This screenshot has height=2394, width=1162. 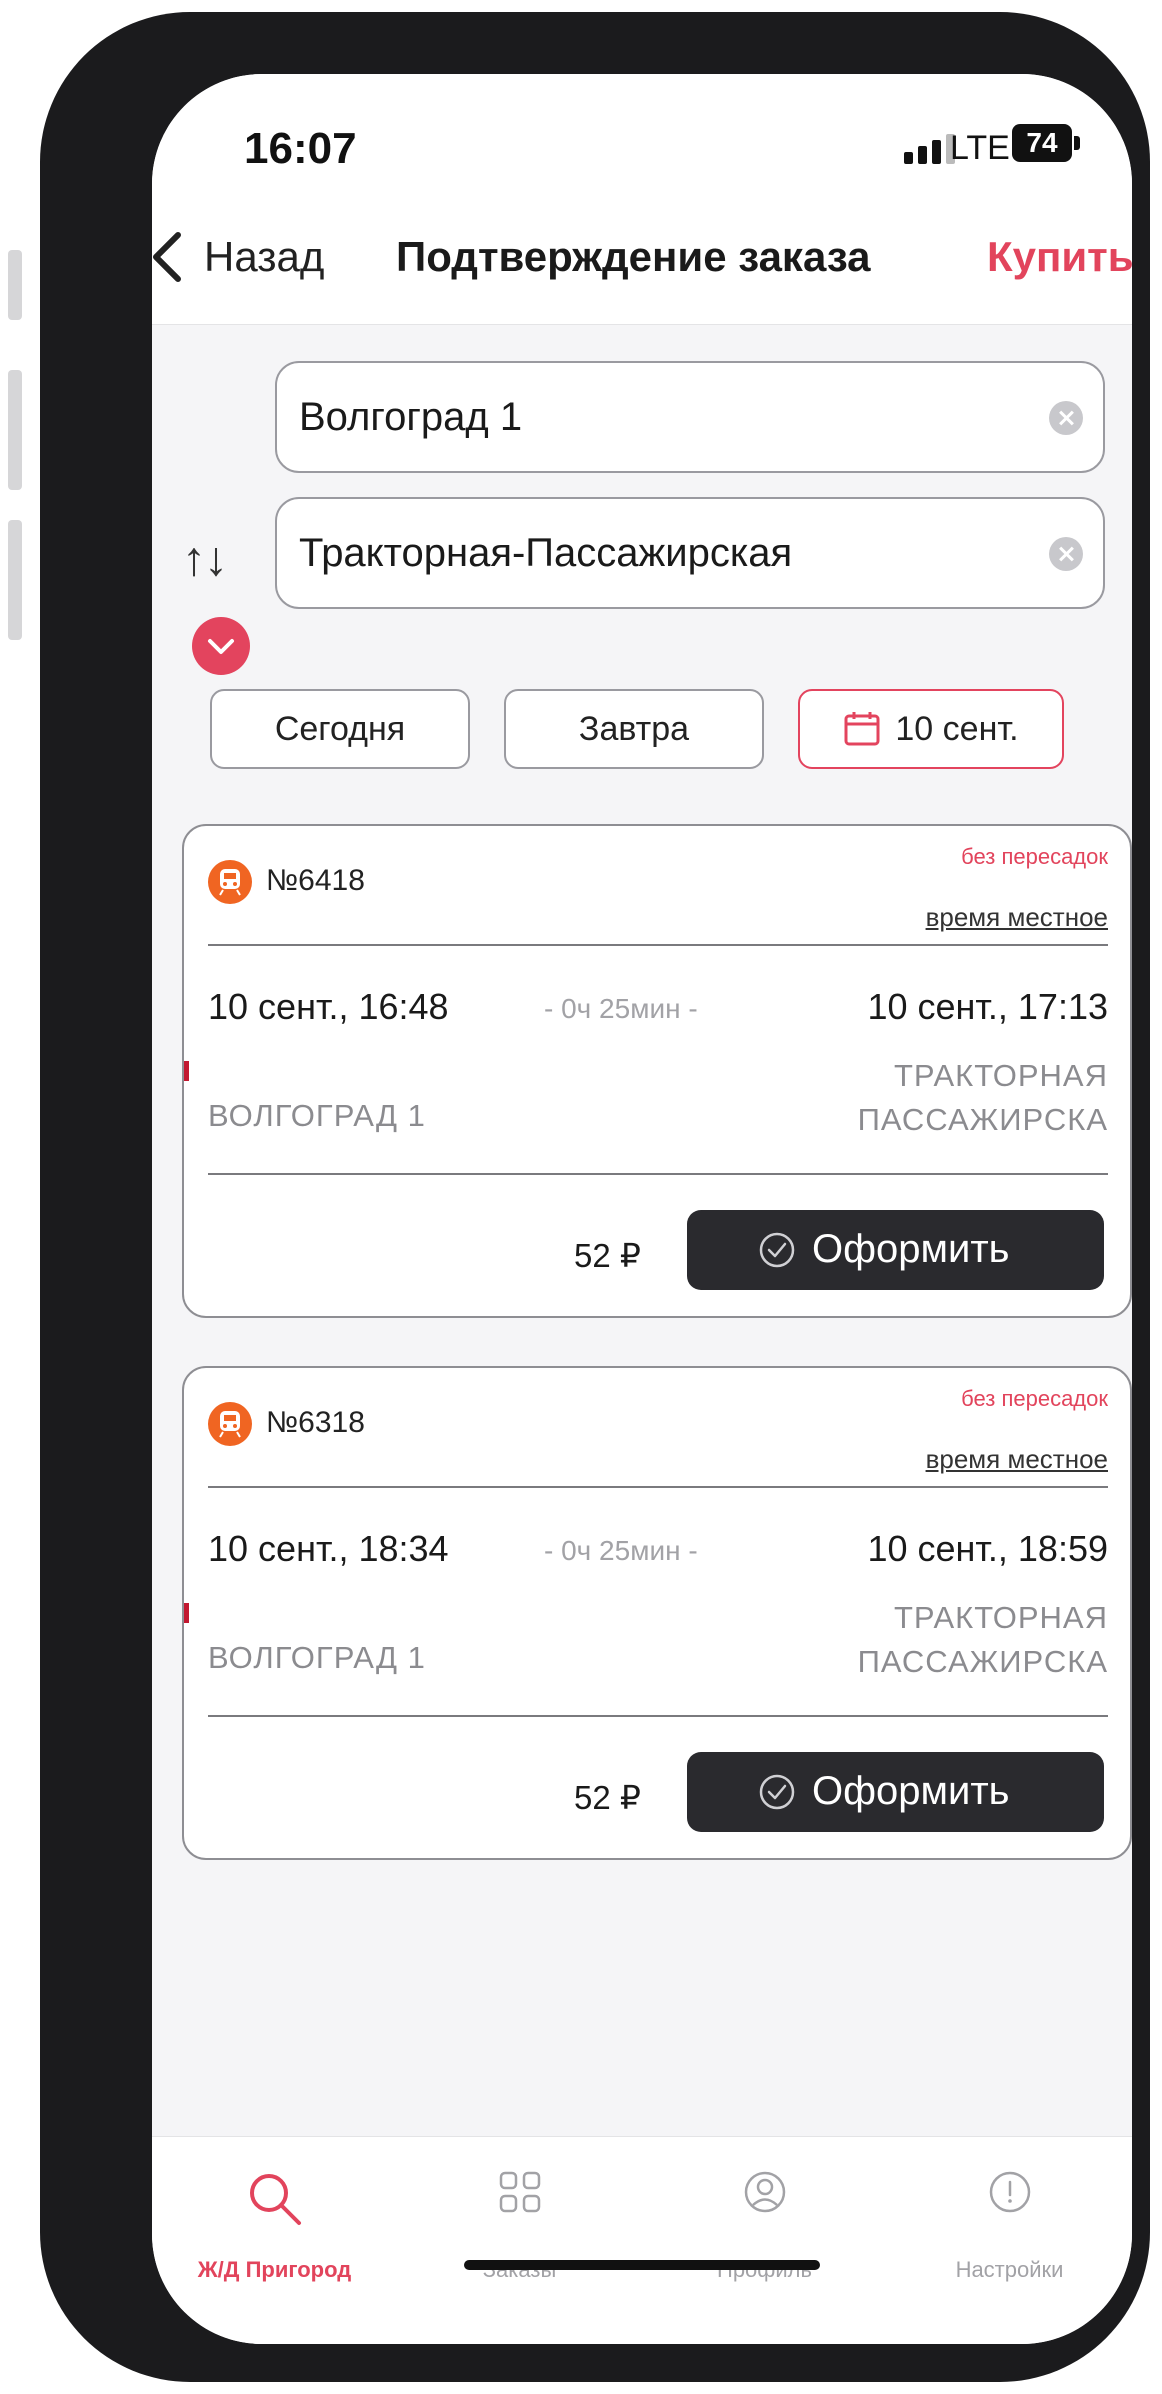 I want to click on status-time: 16:07, so click(x=300, y=148).